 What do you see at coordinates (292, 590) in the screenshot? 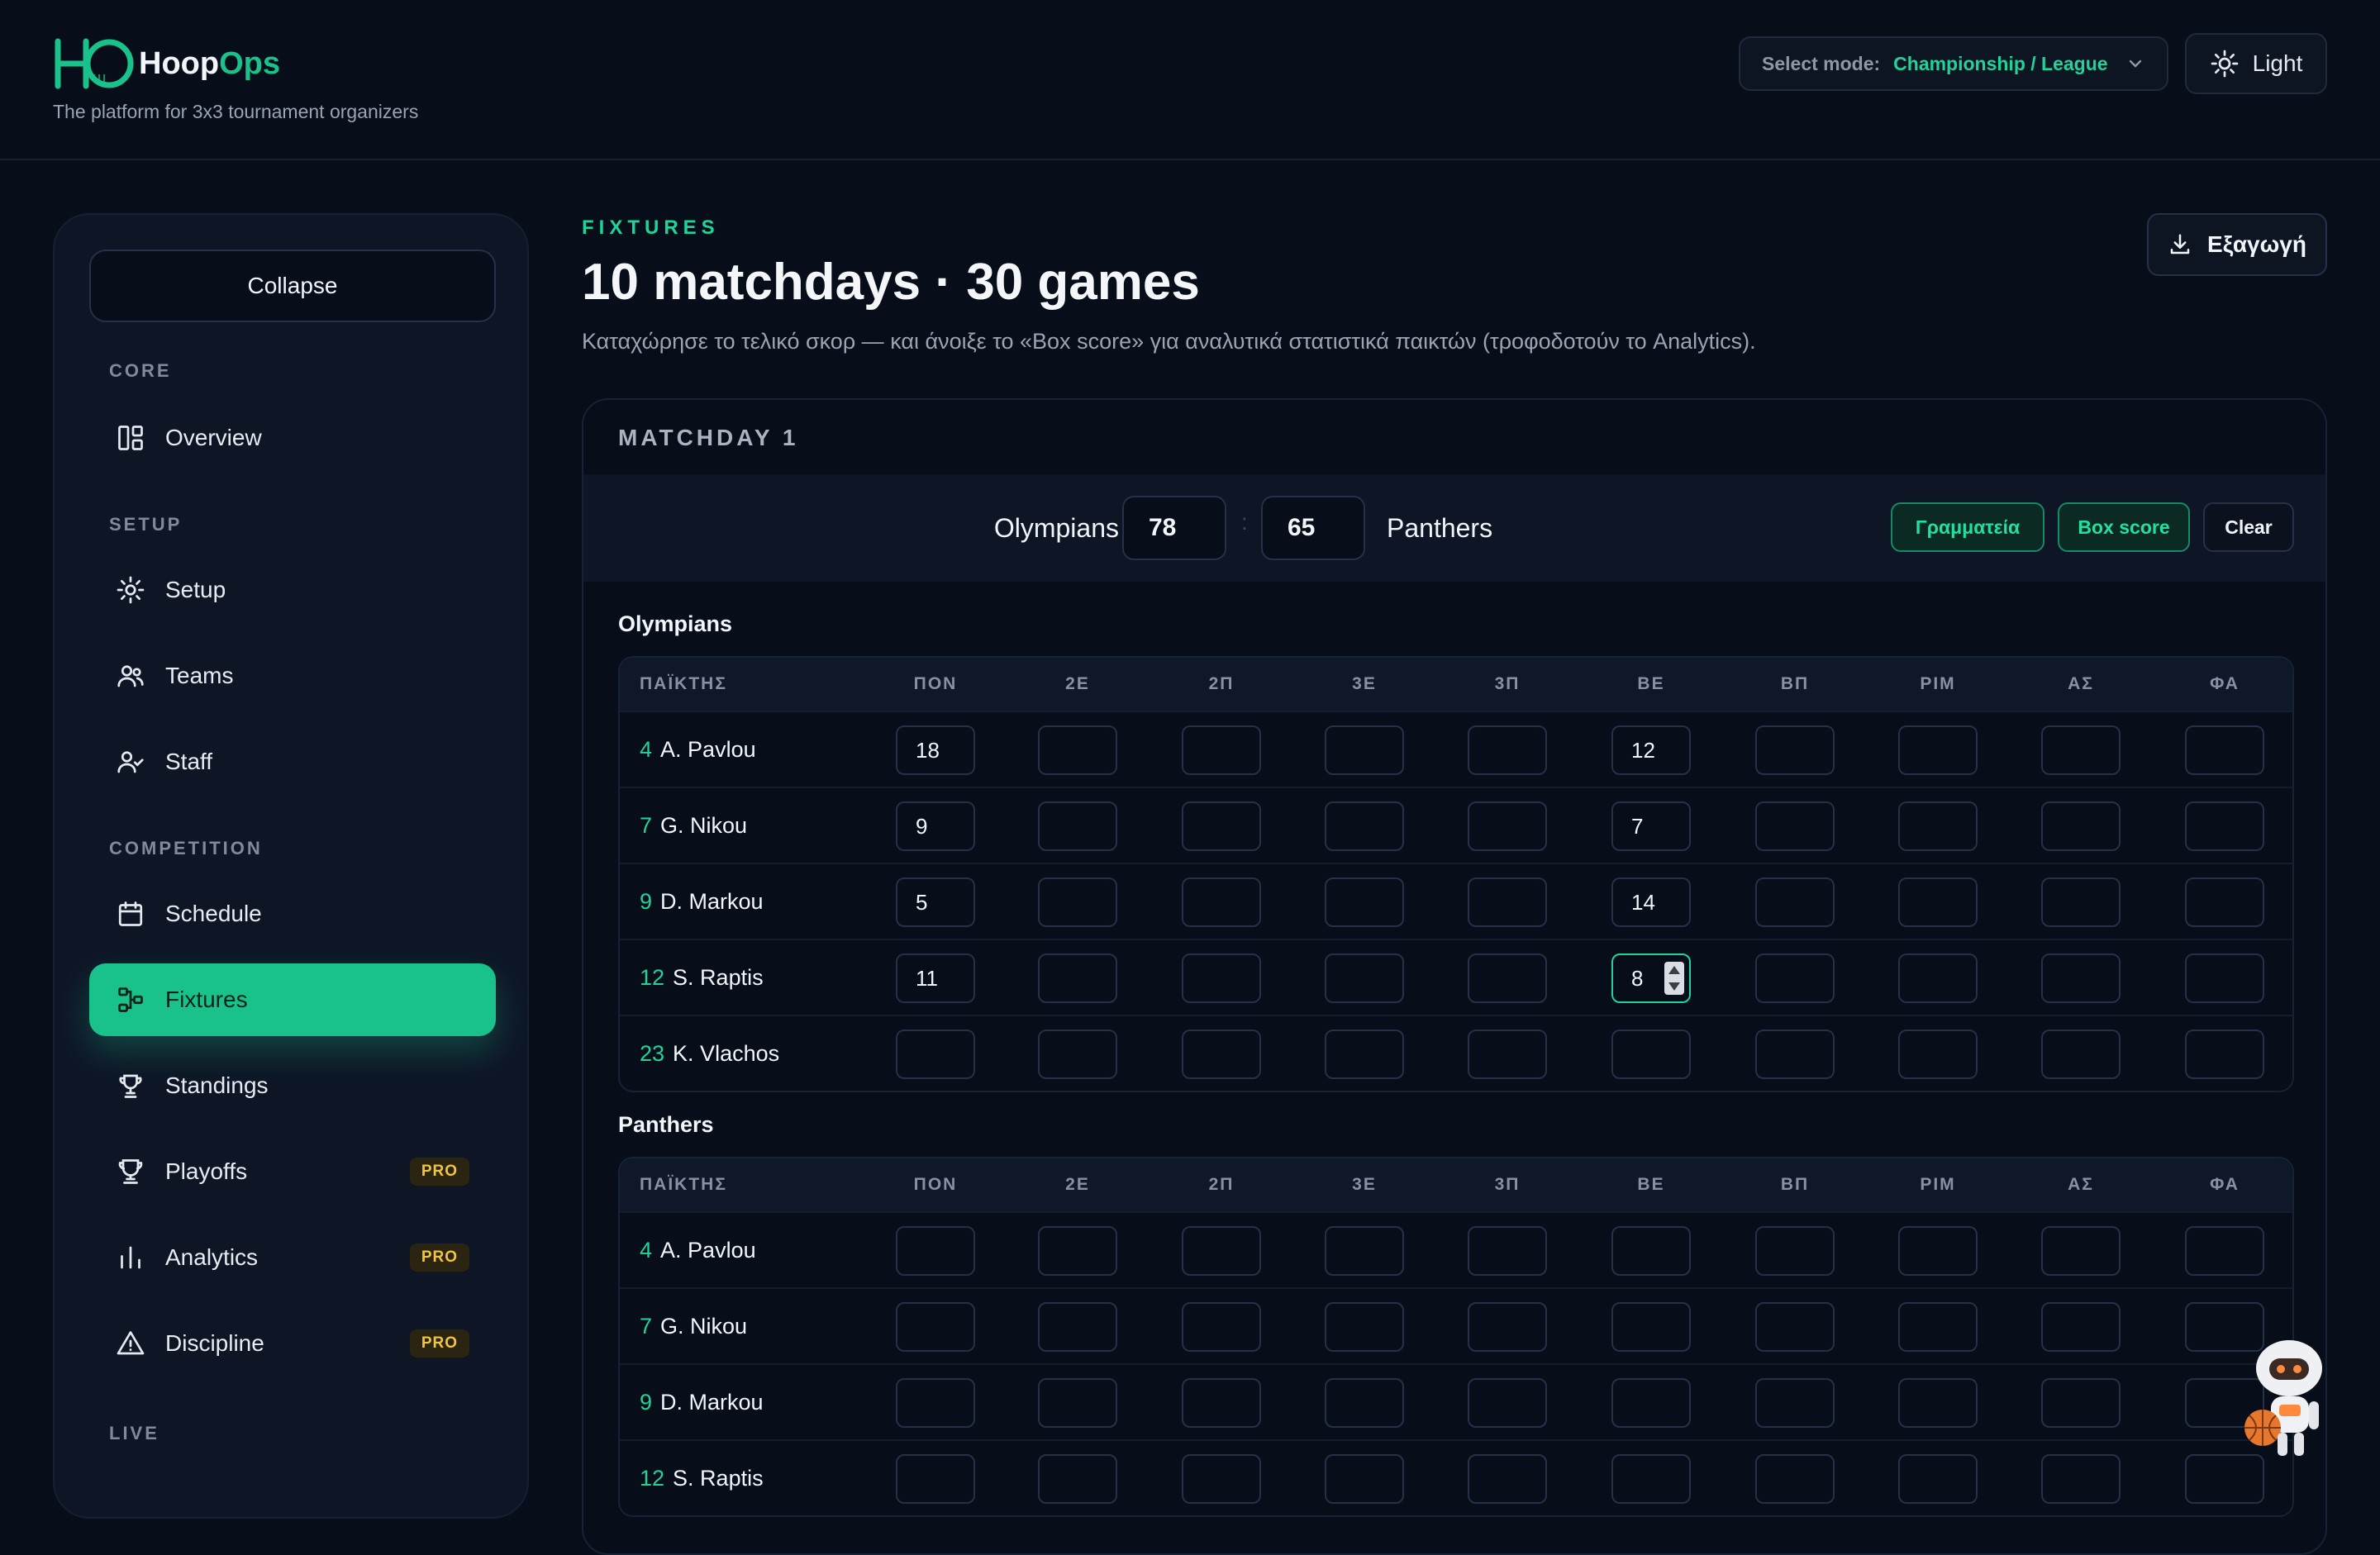
I see `sidebar-item-setup: Setup` at bounding box center [292, 590].